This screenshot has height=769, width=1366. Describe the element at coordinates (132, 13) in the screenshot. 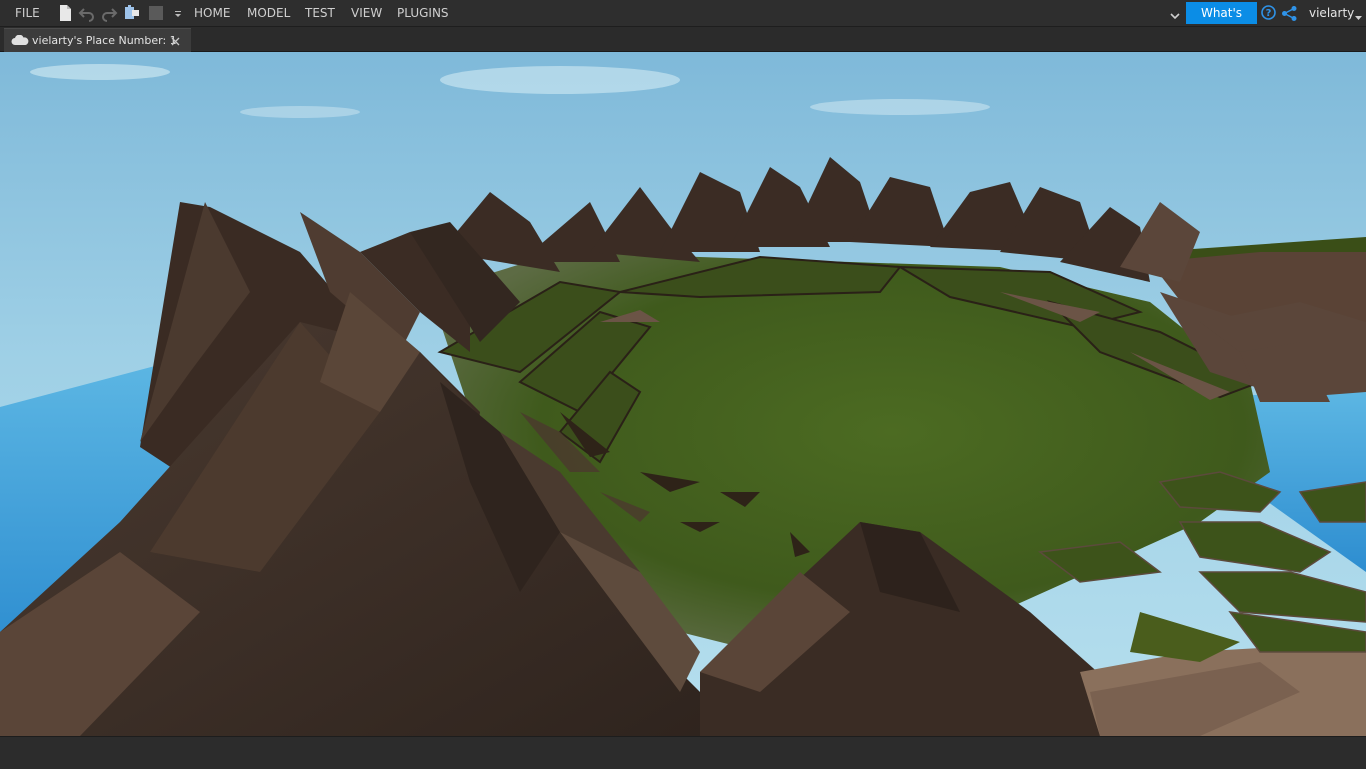

I see `plugin-icon` at that location.